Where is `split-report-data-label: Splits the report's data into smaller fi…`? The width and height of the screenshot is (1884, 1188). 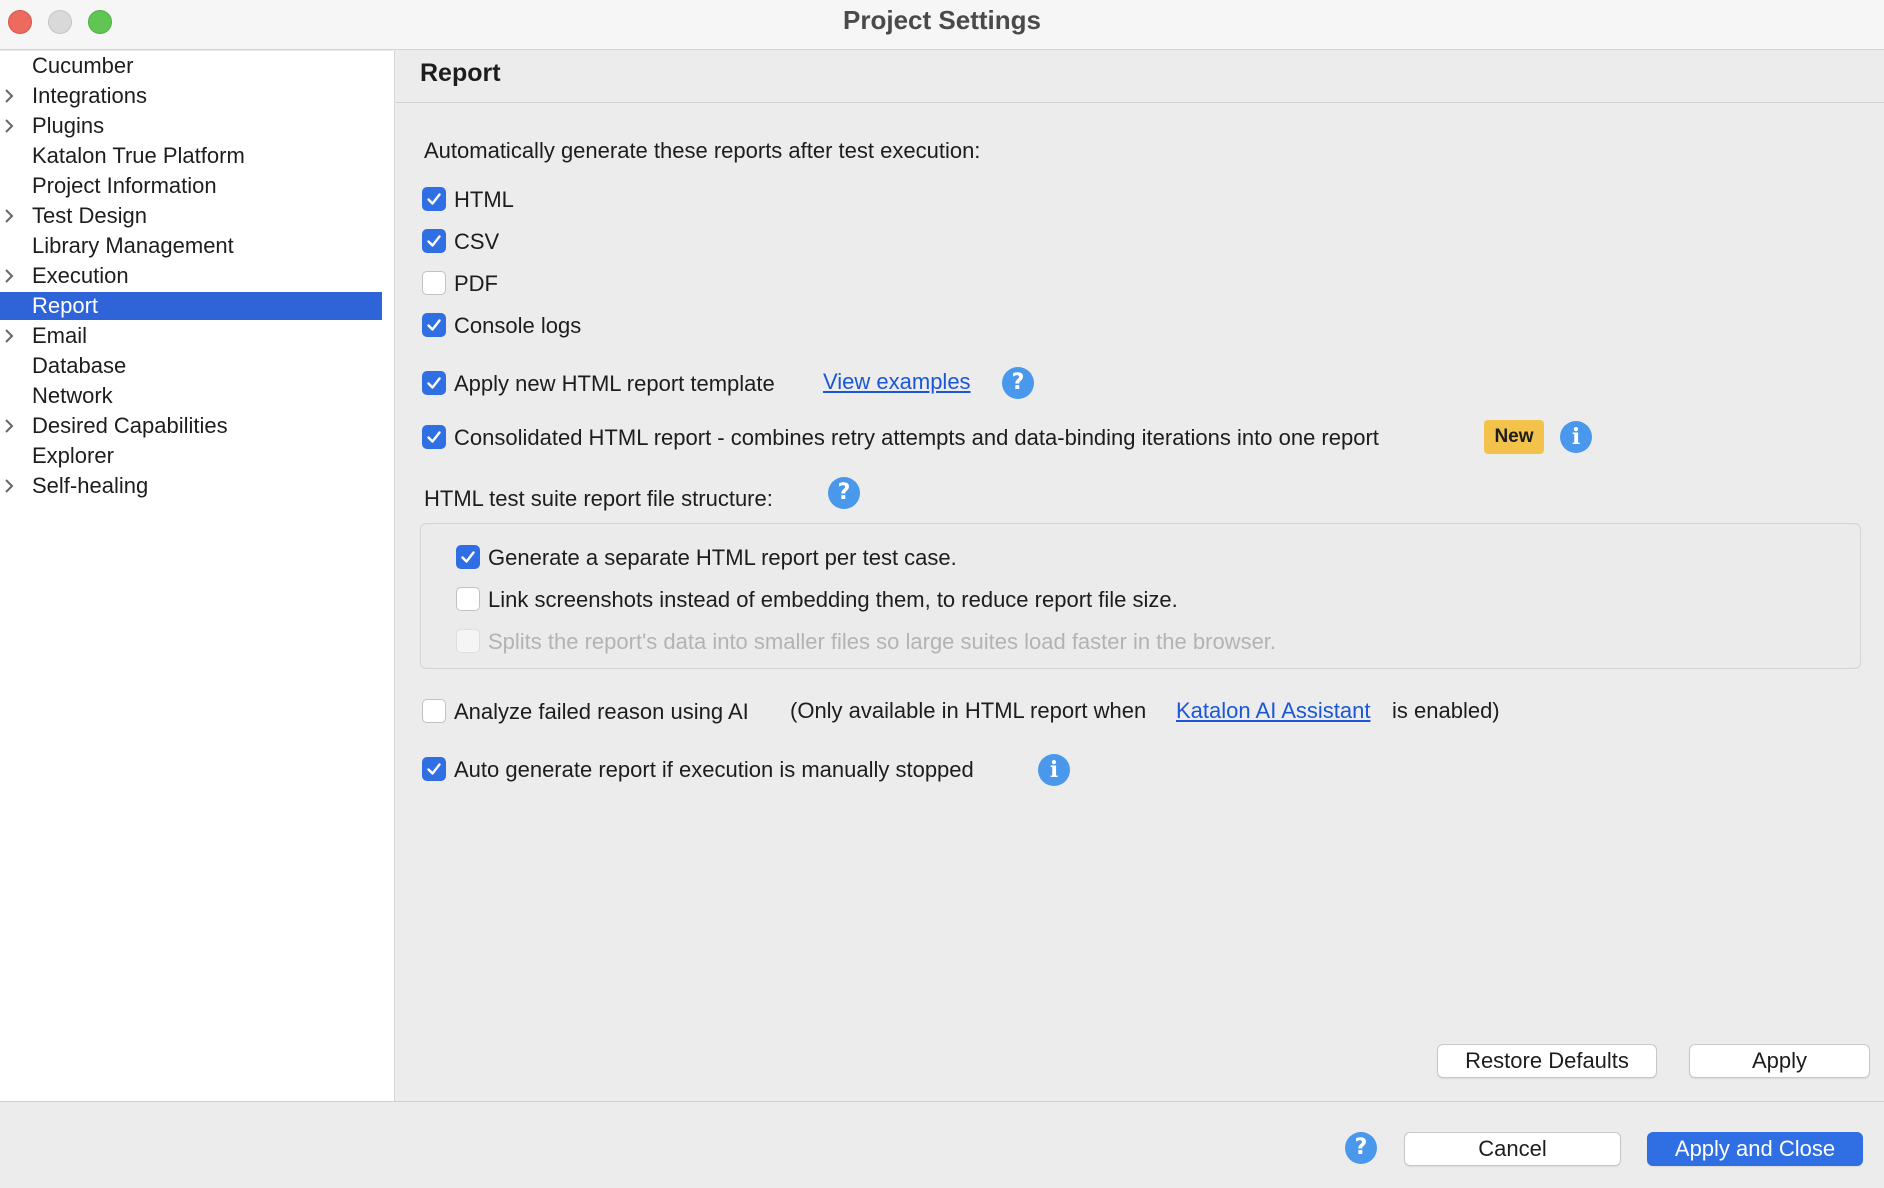
split-report-data-label: Splits the report's data into smaller fi… is located at coordinates (882, 641).